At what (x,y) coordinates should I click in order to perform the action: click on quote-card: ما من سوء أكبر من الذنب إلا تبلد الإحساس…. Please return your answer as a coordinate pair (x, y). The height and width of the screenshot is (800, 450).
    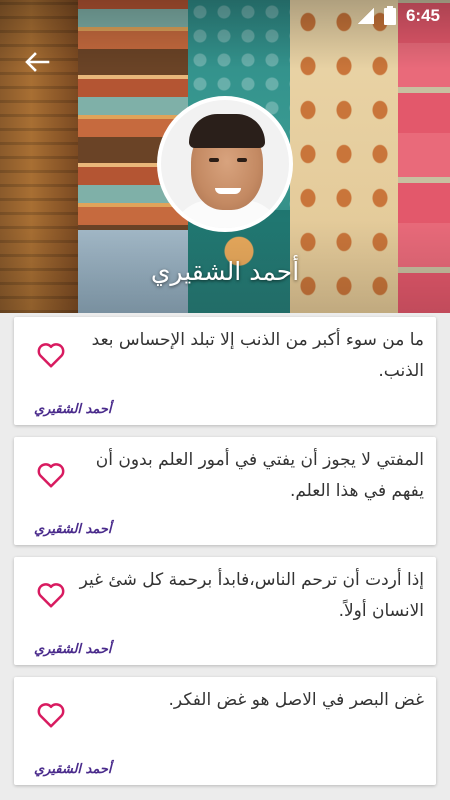
    Looking at the image, I should click on (225, 371).